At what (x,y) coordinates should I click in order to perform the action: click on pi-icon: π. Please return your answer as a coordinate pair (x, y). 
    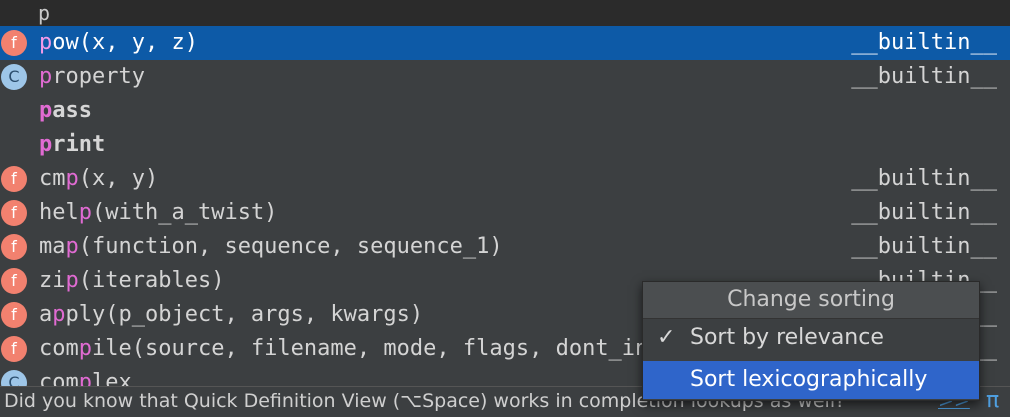
    Looking at the image, I should click on (992, 401).